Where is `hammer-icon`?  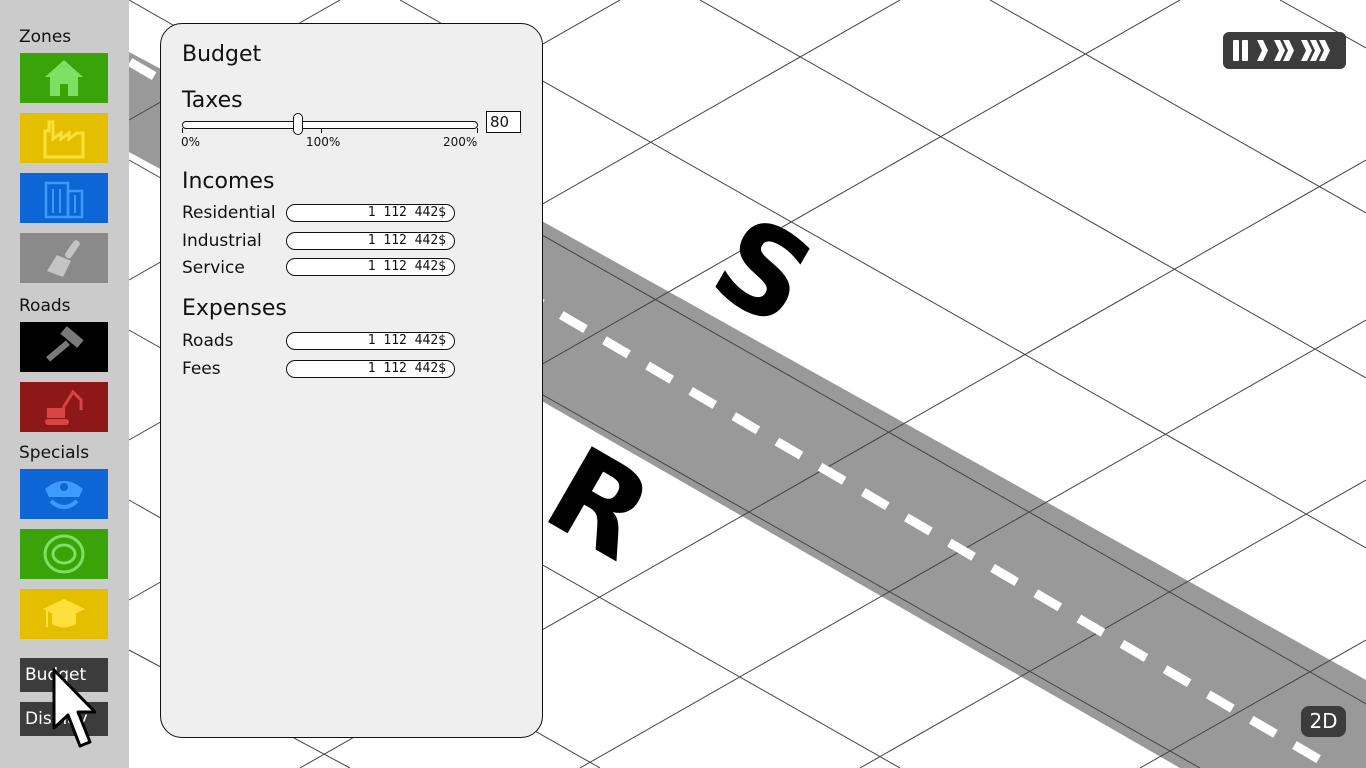
hammer-icon is located at coordinates (65, 344).